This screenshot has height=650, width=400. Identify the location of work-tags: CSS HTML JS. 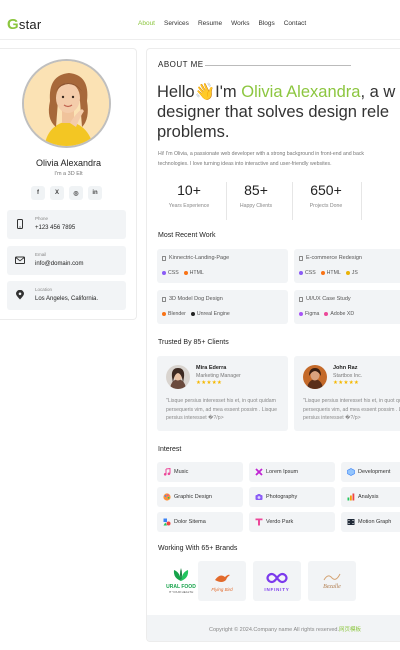
(328, 273).